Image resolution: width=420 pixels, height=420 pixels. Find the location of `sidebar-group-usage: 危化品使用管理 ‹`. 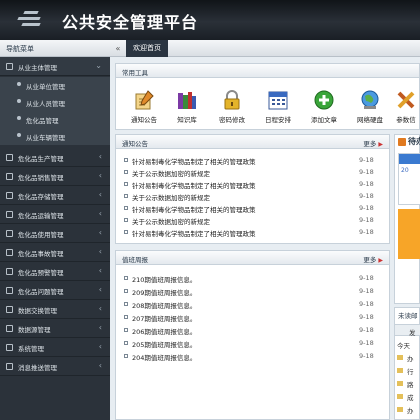

sidebar-group-usage: 危化品使用管理 ‹ is located at coordinates (55, 233).